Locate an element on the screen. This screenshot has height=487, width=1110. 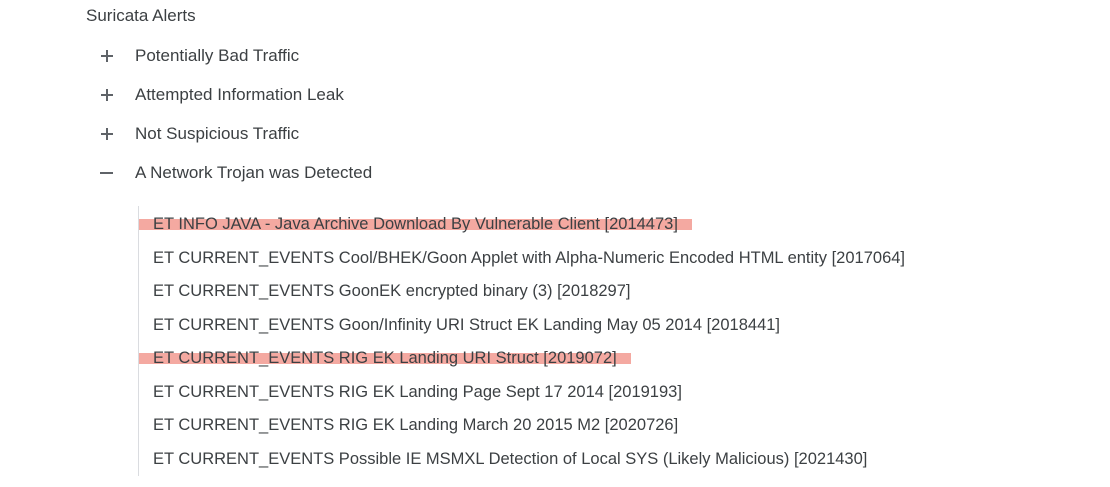
category-not-suspicious-traffic: Not Suspicious Traffic is located at coordinates (198, 134).